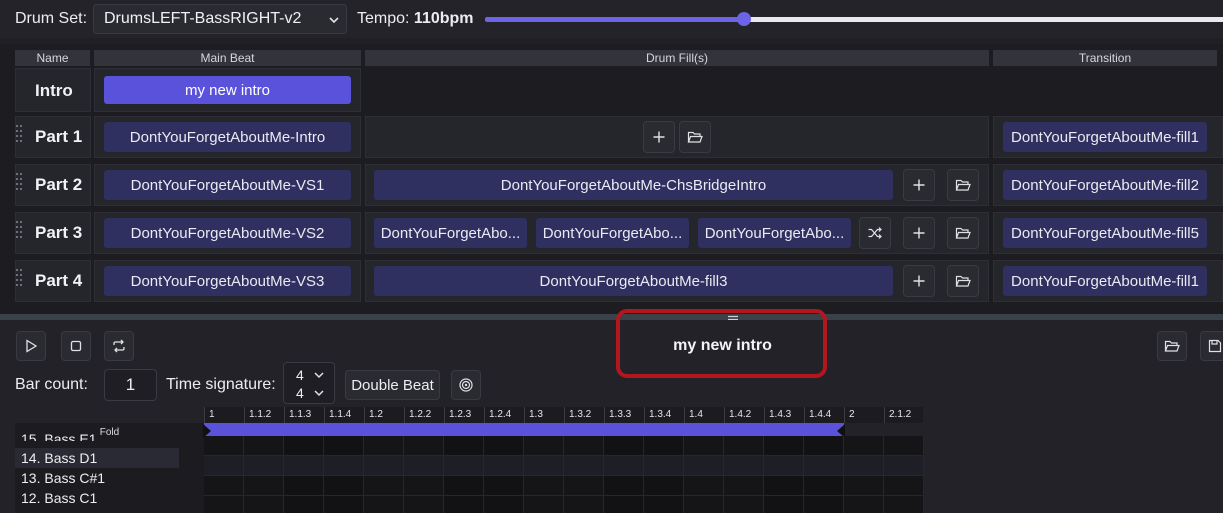  I want to click on open-beat-button, so click(1172, 346).